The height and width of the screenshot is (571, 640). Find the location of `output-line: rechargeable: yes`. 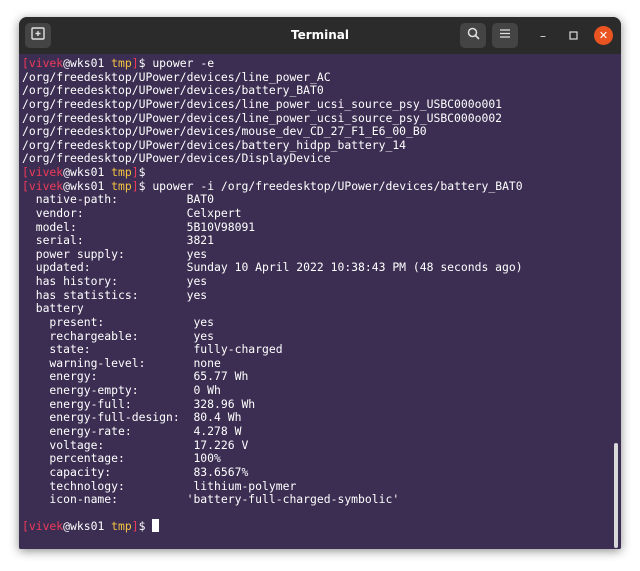

output-line: rechargeable: yes is located at coordinates (118, 336).